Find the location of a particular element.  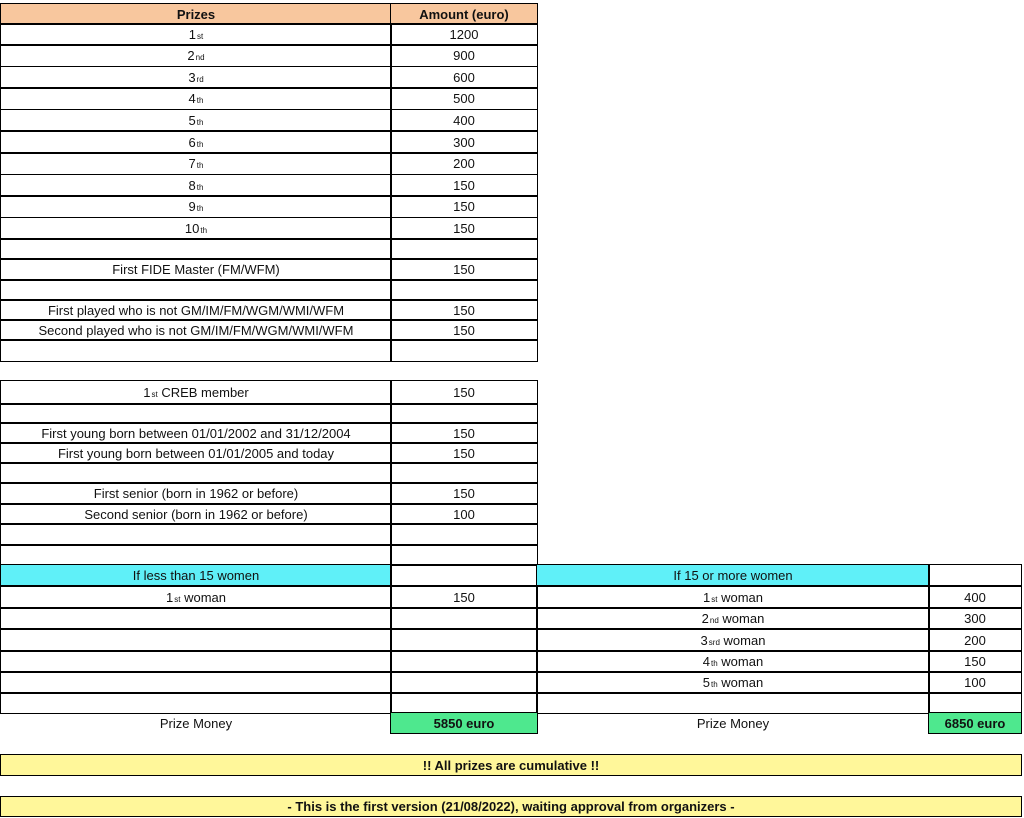

young1-amount: 150 is located at coordinates (464, 433).